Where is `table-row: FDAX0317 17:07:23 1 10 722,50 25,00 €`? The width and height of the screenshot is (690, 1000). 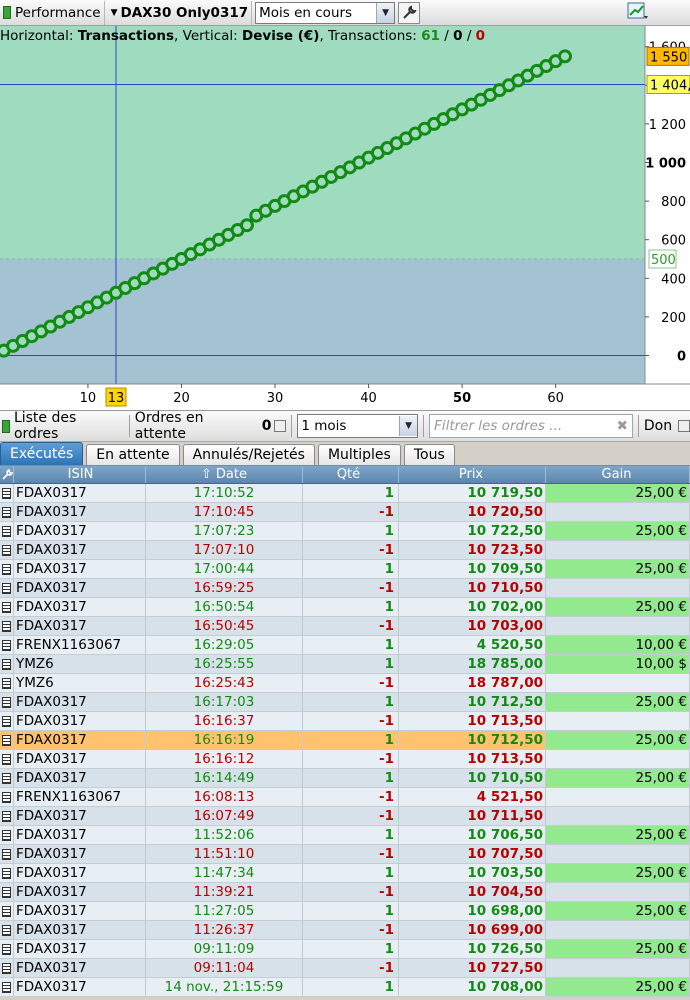
table-row: FDAX0317 17:07:23 1 10 722,50 25,00 € is located at coordinates (345, 531).